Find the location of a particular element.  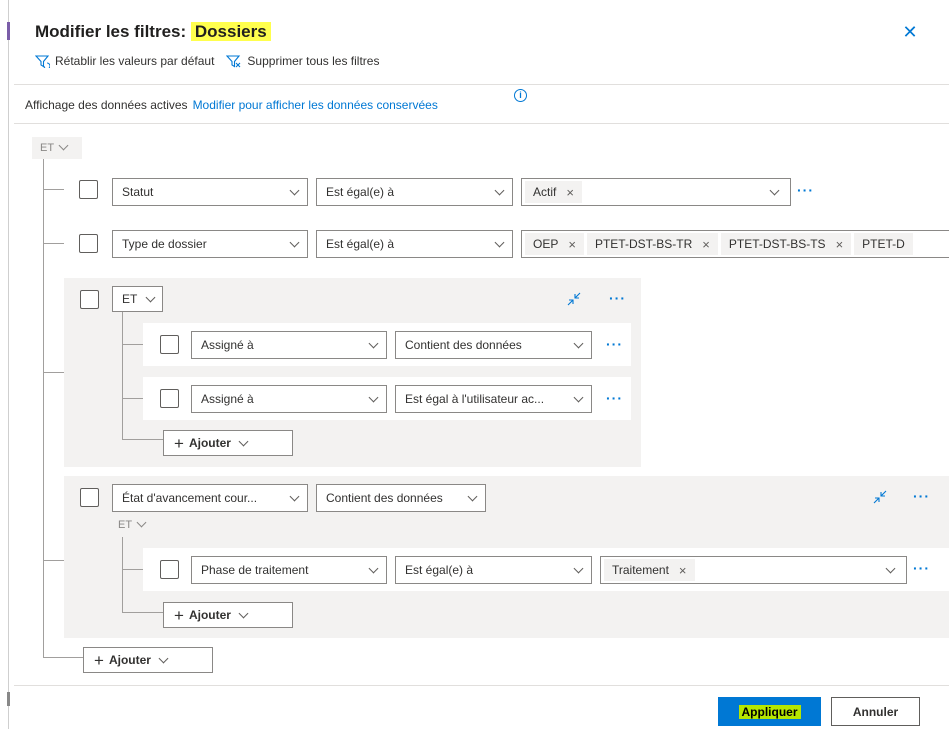

cancel-label: Annuler is located at coordinates (875, 711).